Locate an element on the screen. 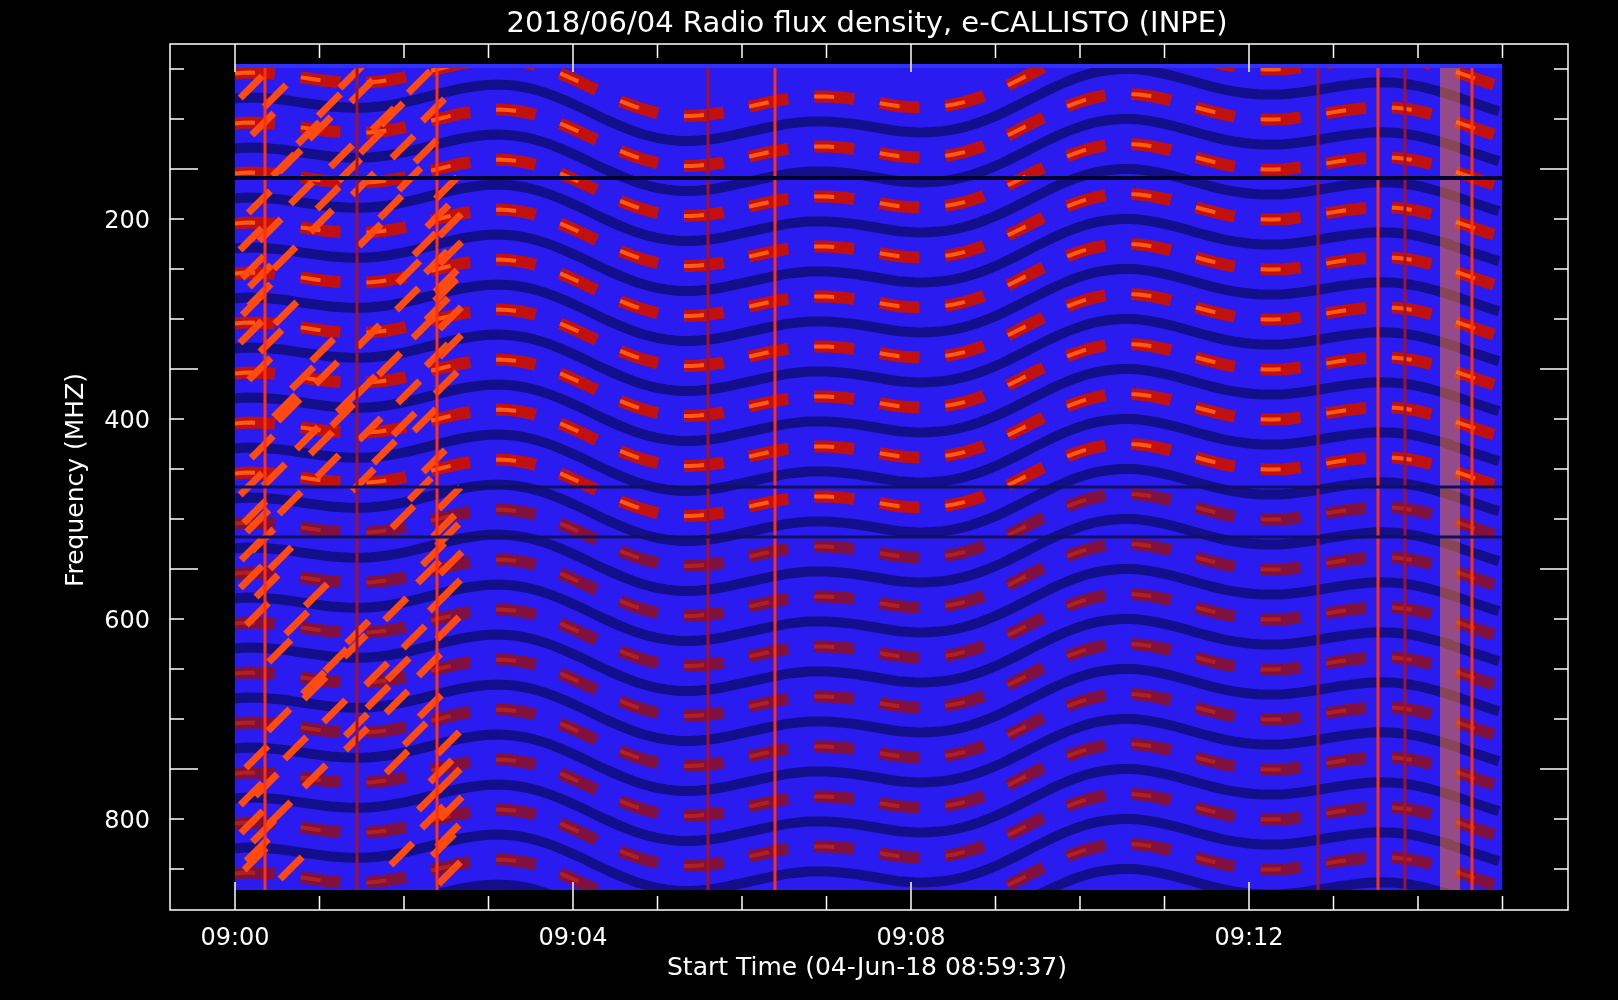 The width and height of the screenshot is (1618, 1000). tick-label: 200 is located at coordinates (127, 220).